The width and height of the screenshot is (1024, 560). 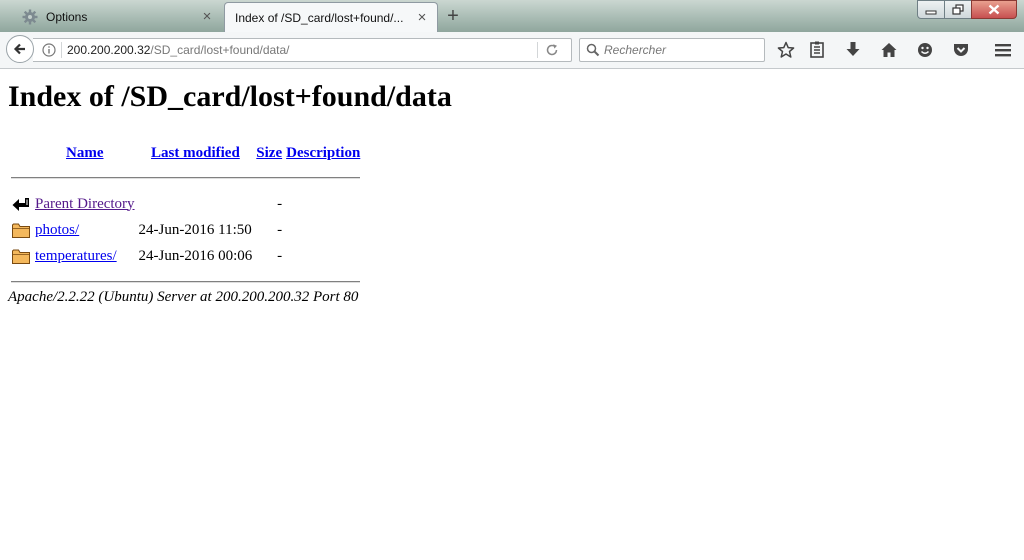 What do you see at coordinates (109, 50) in the screenshot?
I see `url-host: 200.200.200.32` at bounding box center [109, 50].